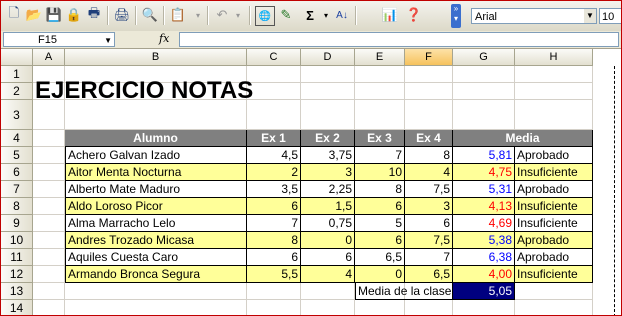 The image size is (622, 316). What do you see at coordinates (380, 189) in the screenshot?
I see `grade-ex3: 8` at bounding box center [380, 189].